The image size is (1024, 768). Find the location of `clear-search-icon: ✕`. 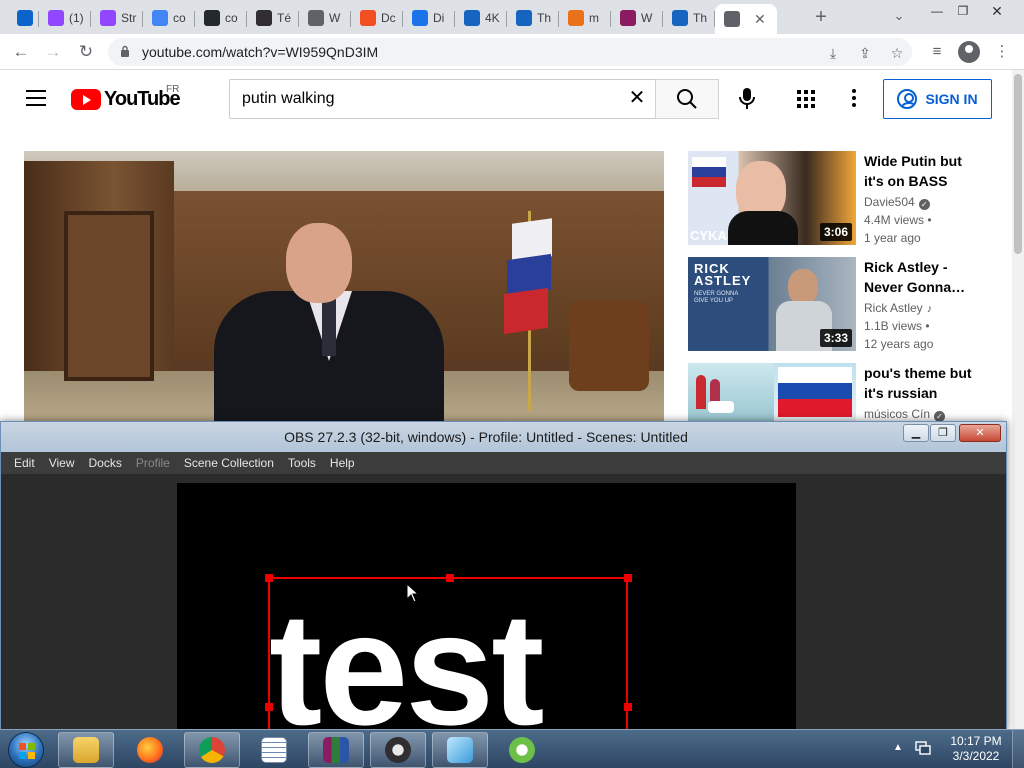

clear-search-icon: ✕ is located at coordinates (637, 98).